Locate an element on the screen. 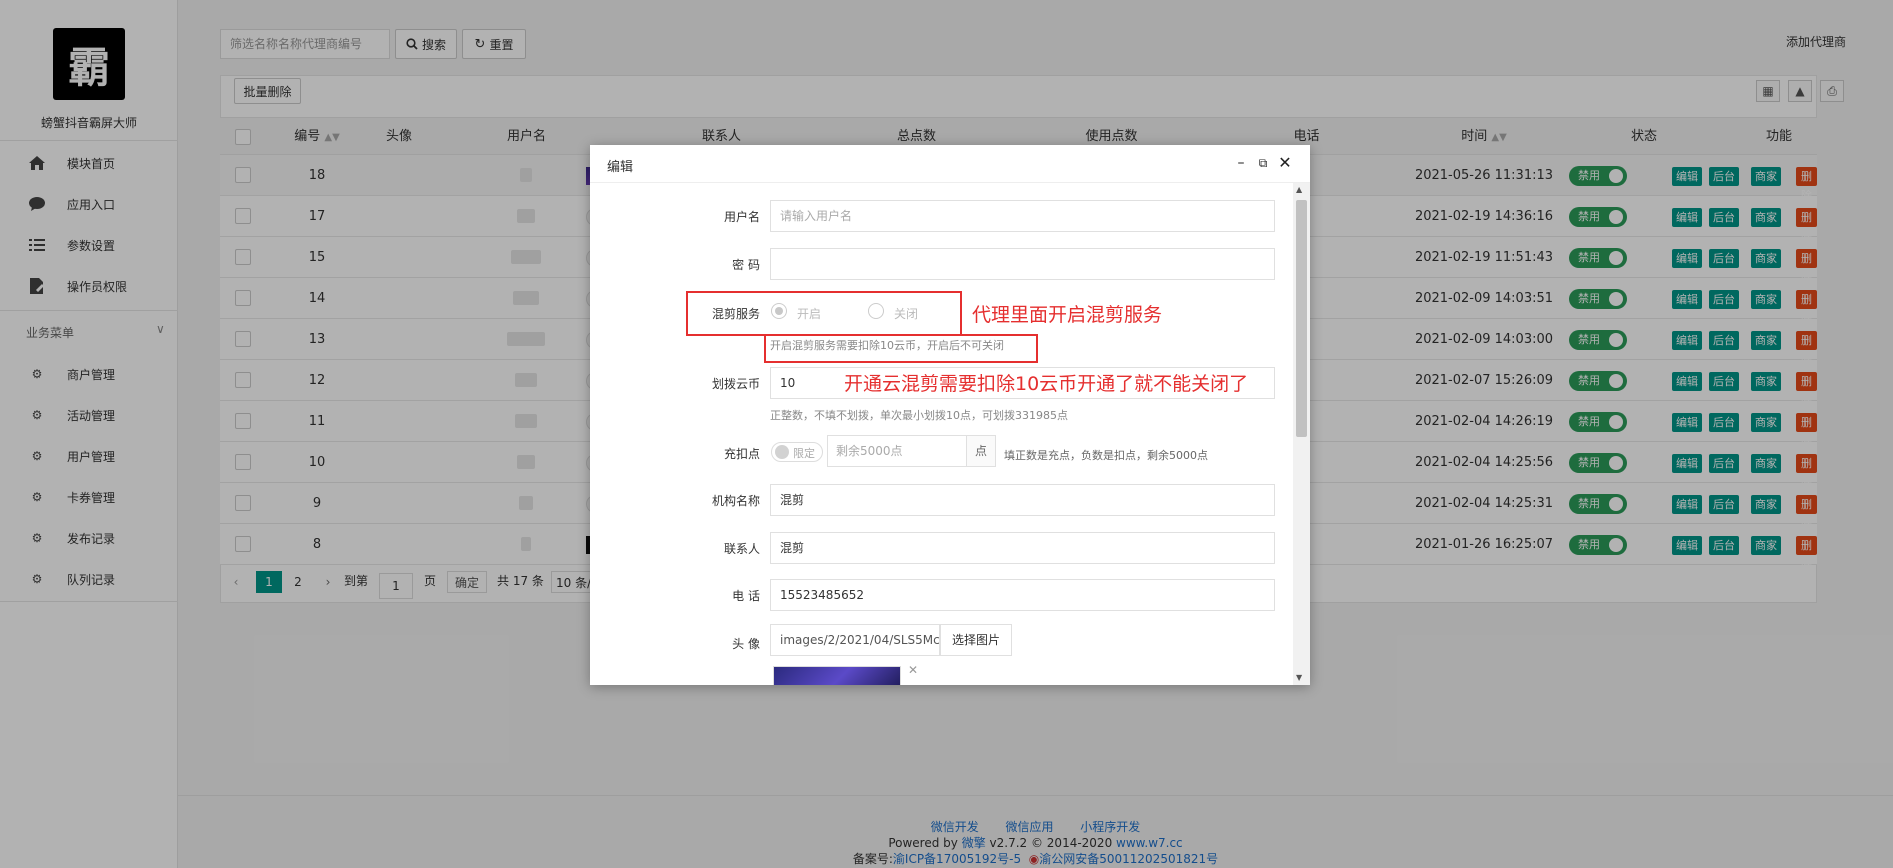  choose-image-button: 选择图片 is located at coordinates (976, 640).